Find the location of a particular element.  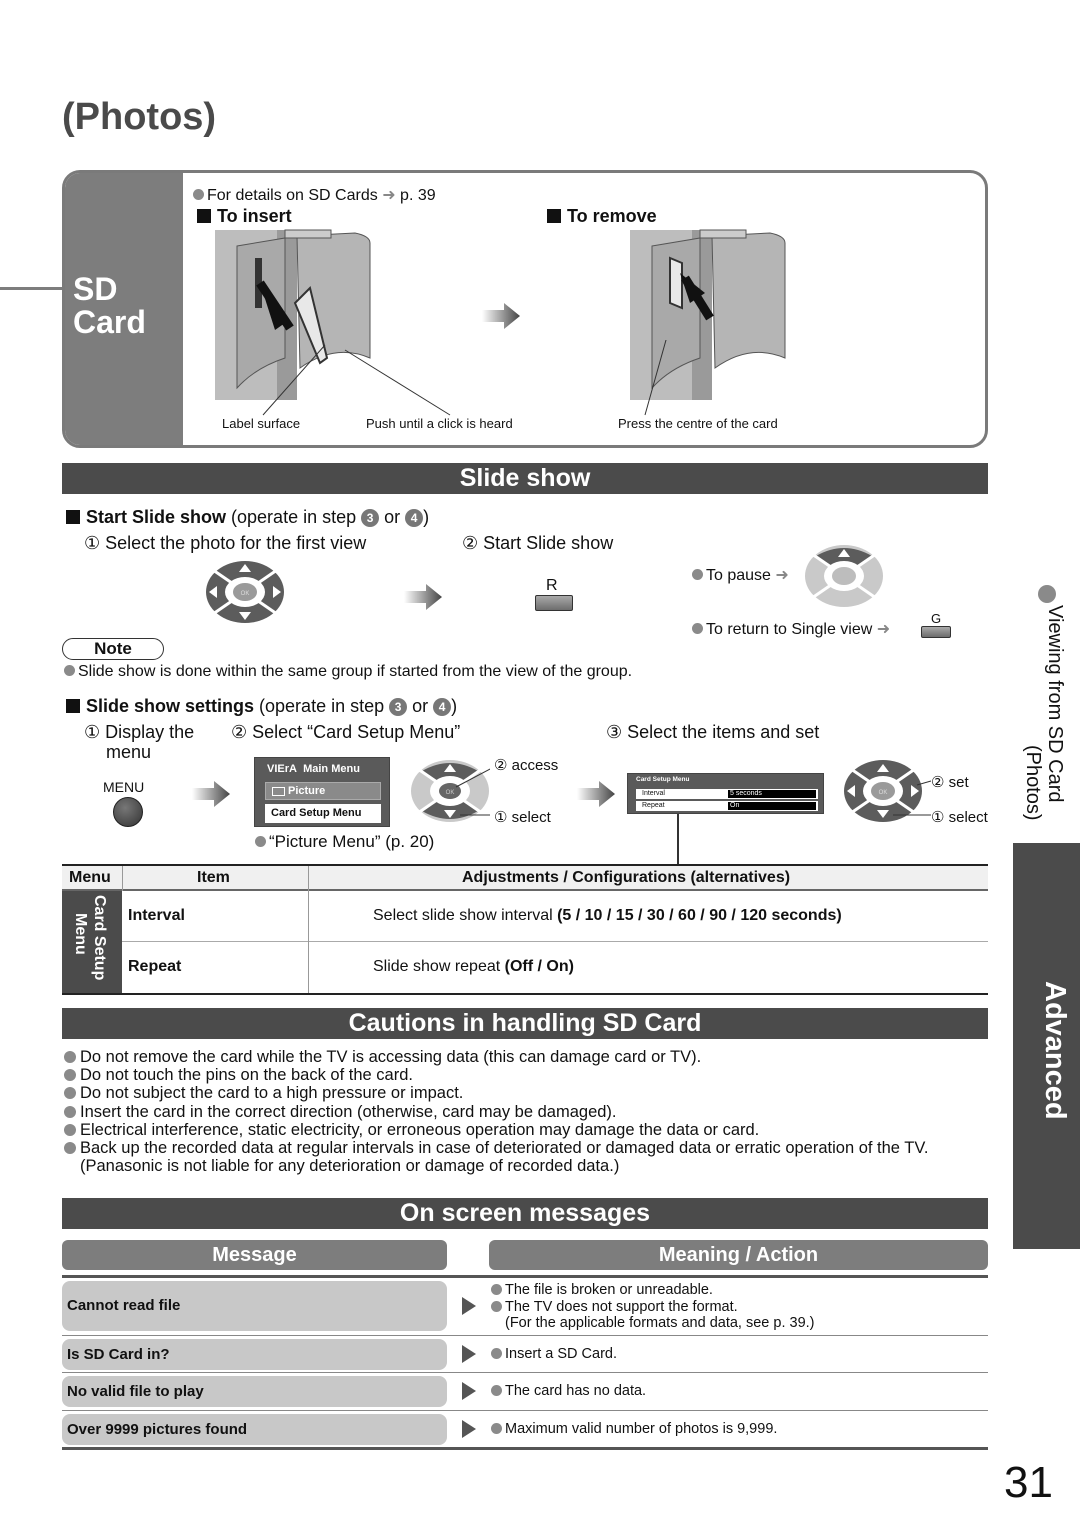

green-button is located at coordinates (936, 632).